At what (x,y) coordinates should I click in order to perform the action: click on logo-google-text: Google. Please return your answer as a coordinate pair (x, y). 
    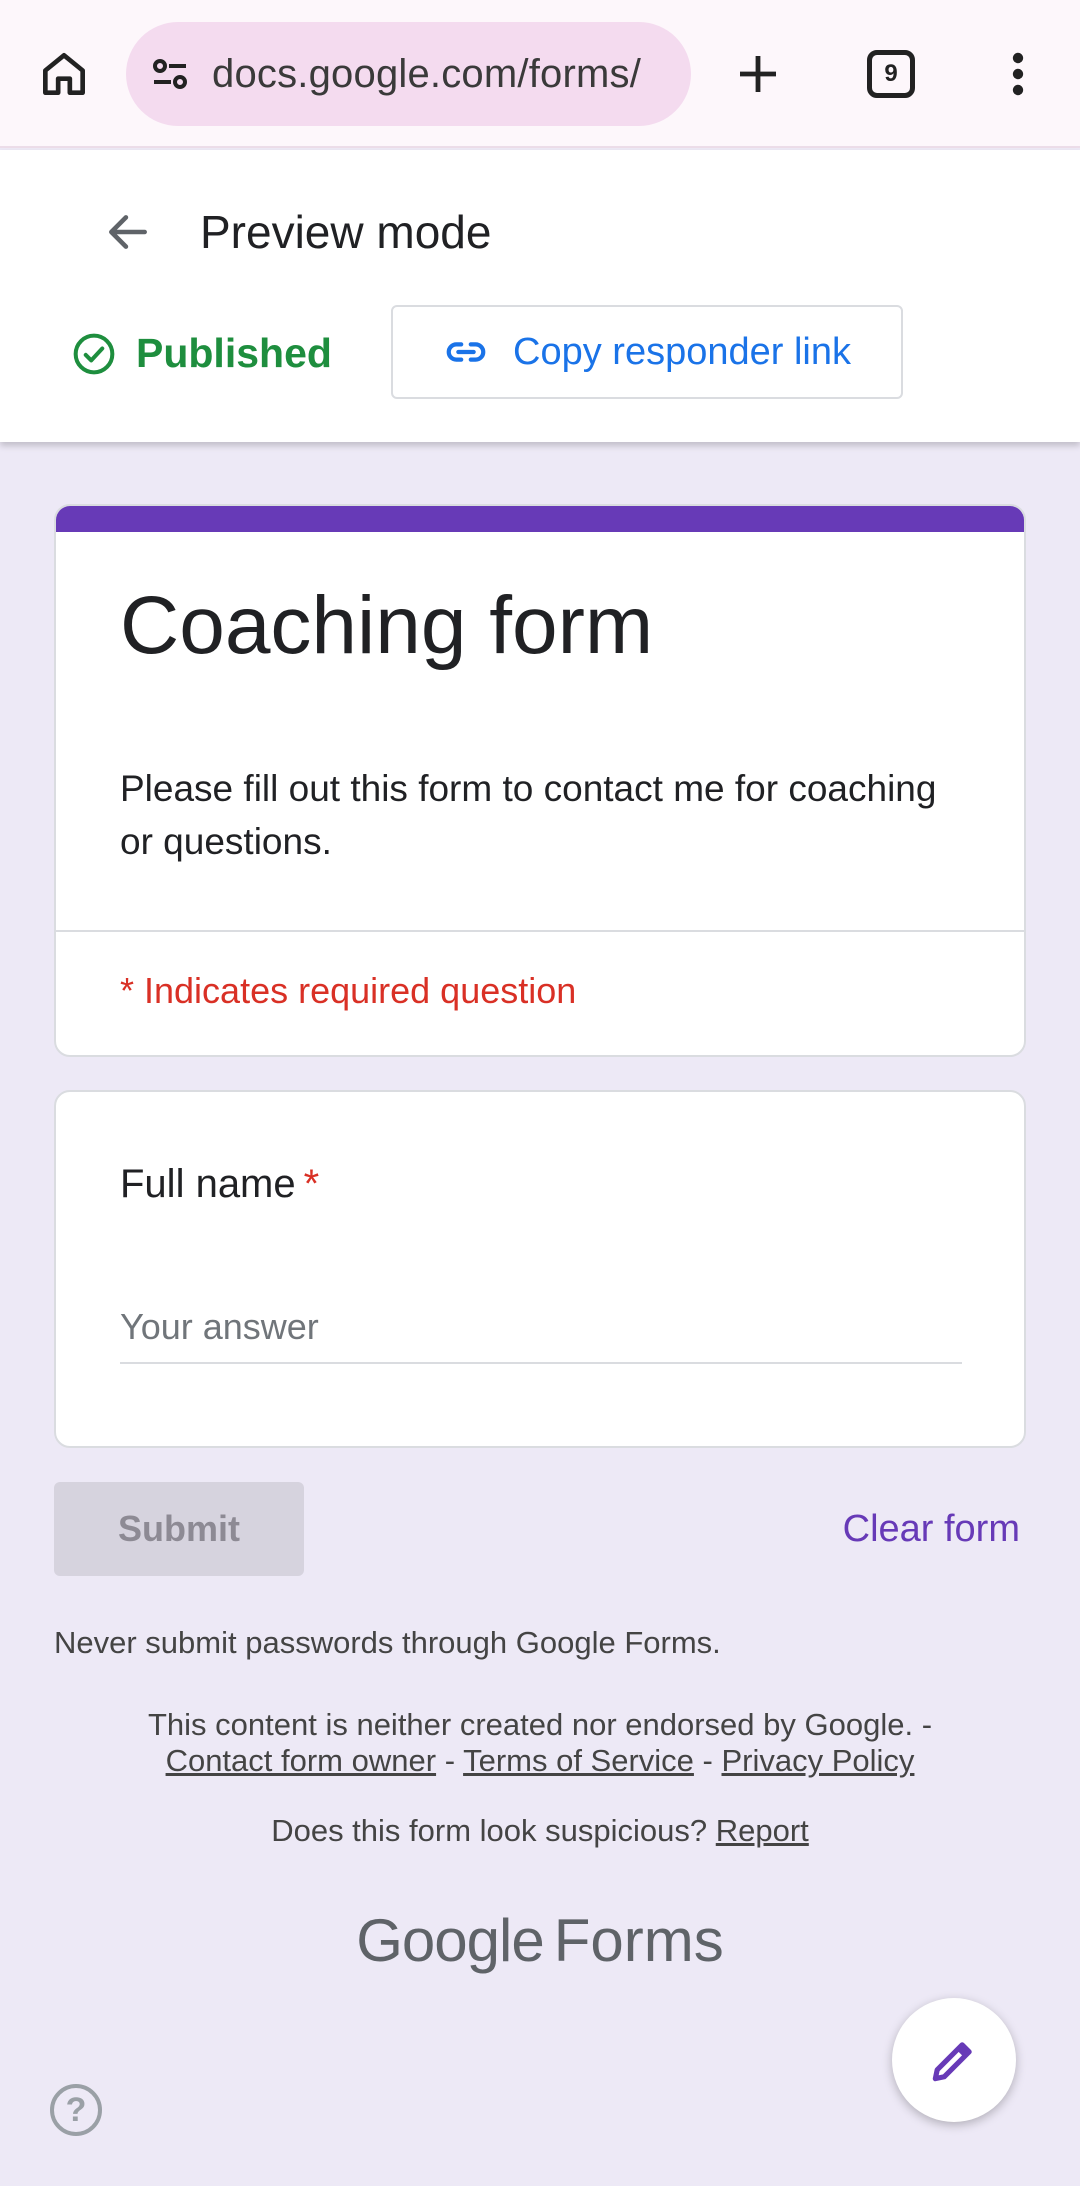
    Looking at the image, I should click on (450, 1940).